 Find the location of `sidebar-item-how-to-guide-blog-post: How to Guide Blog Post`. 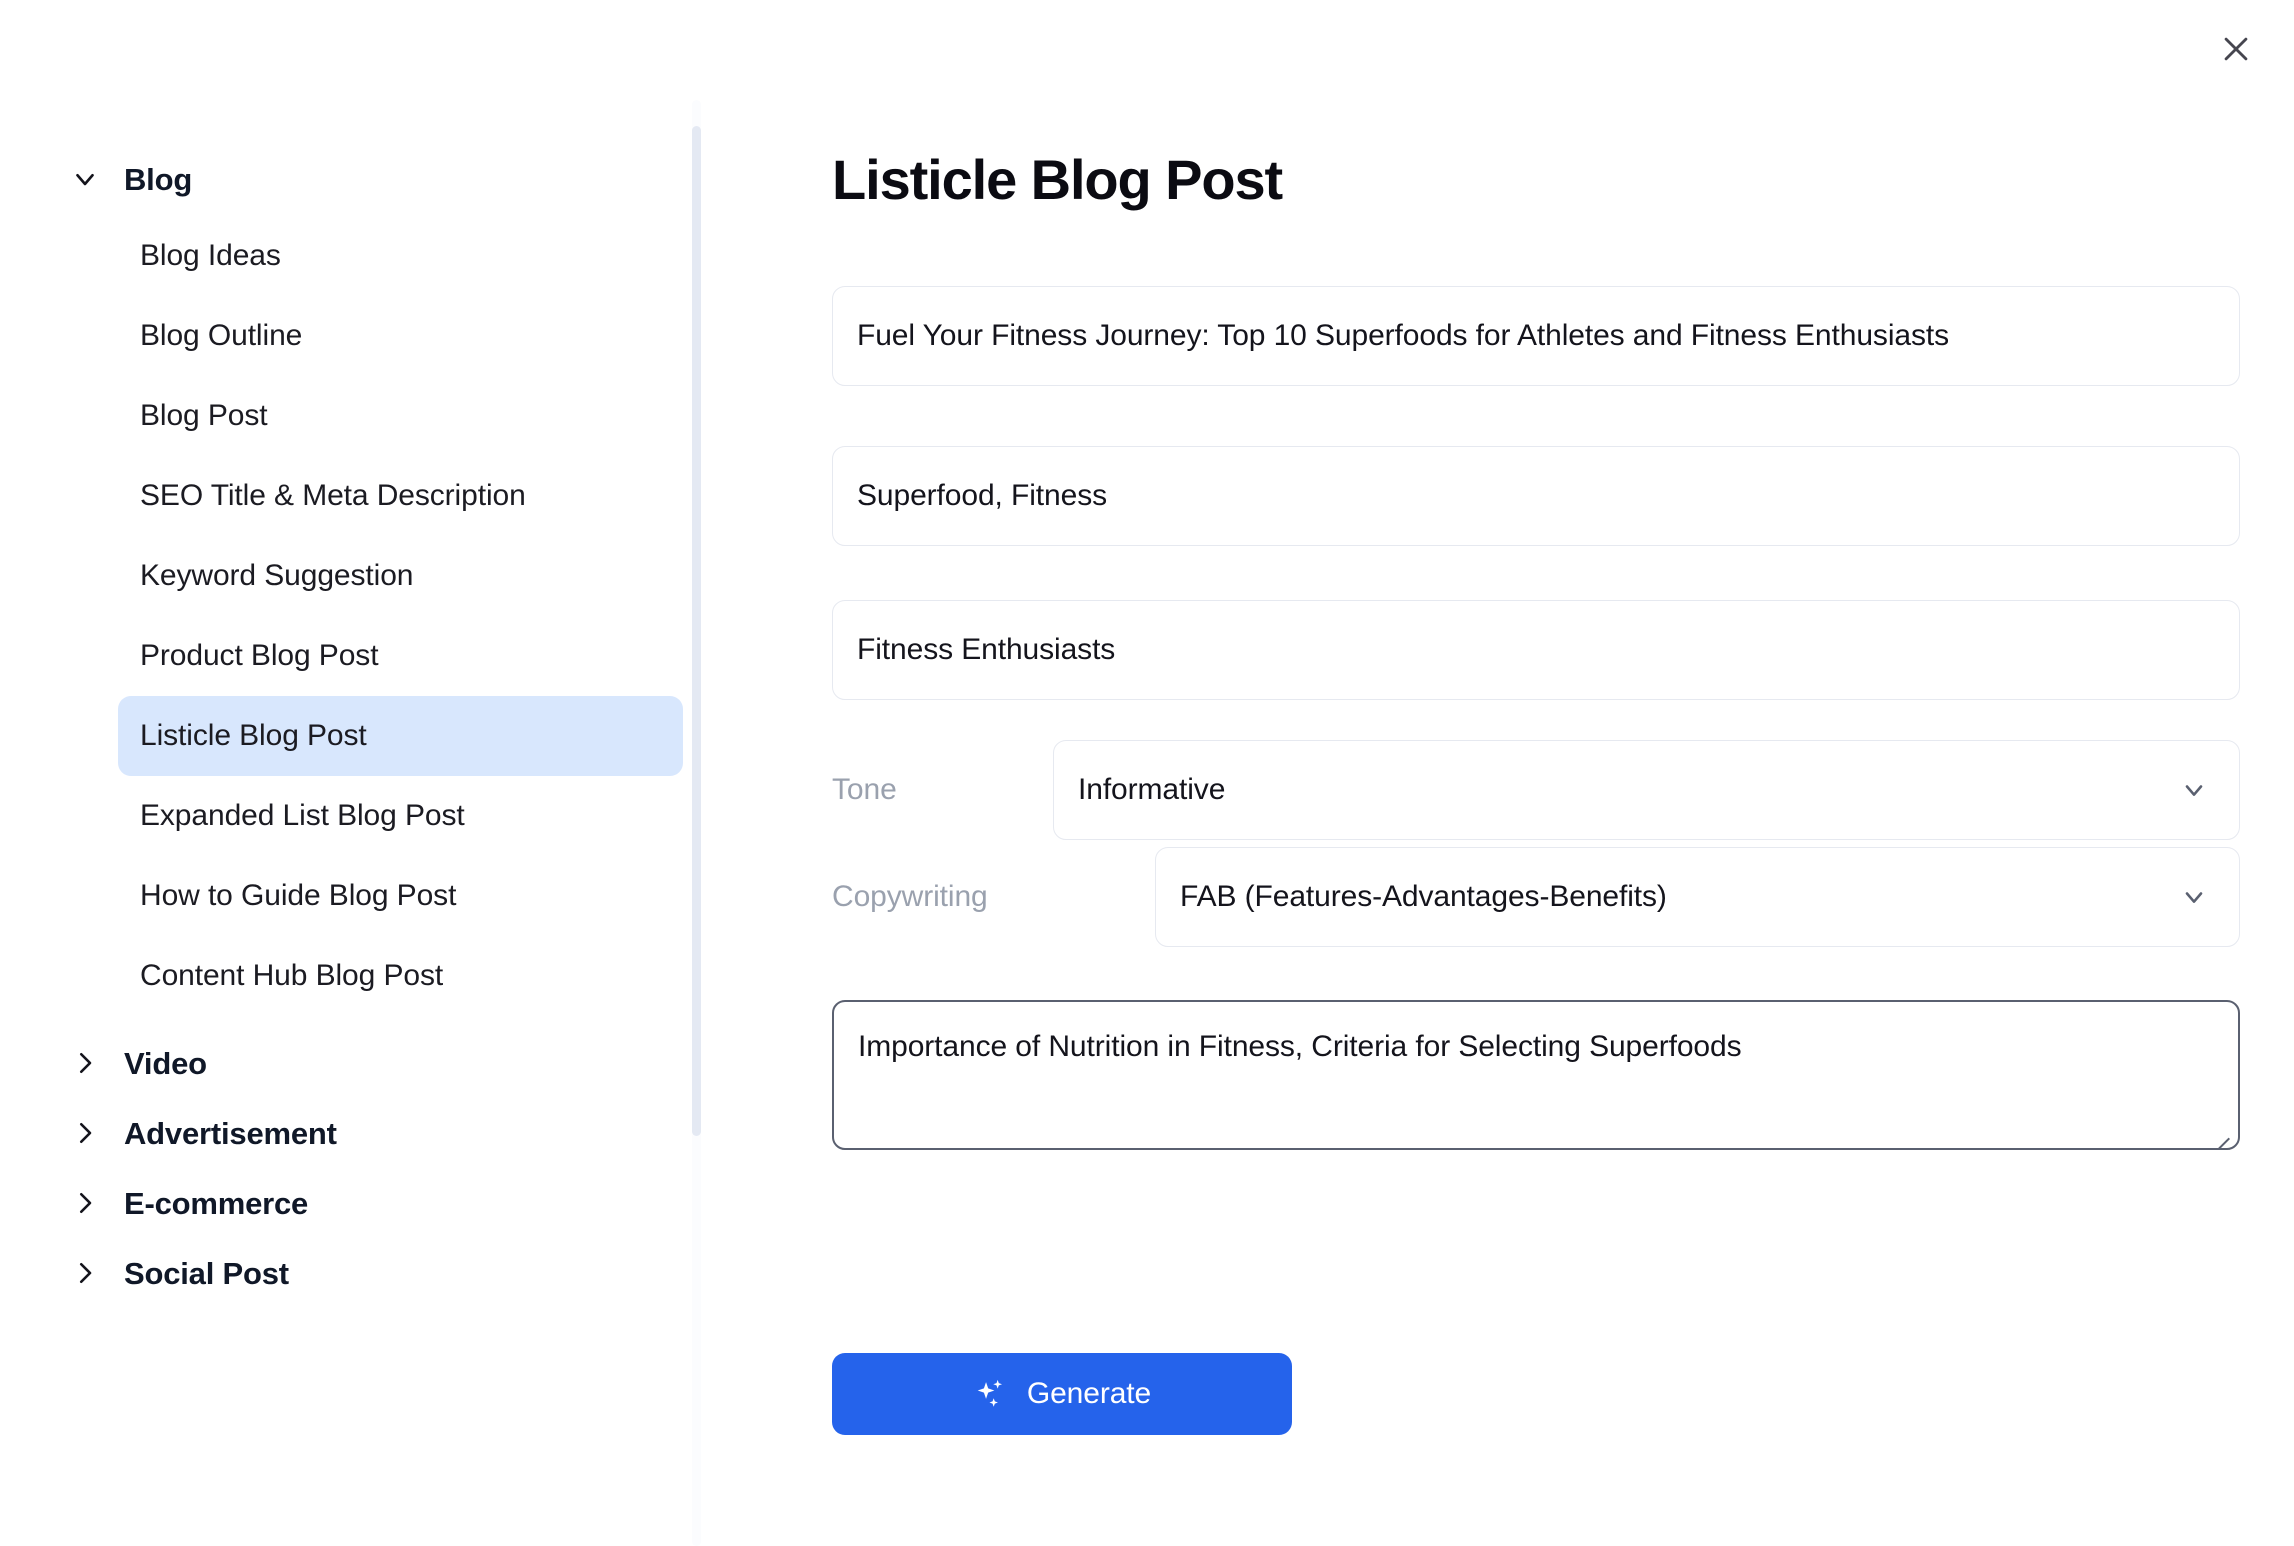

sidebar-item-how-to-guide-blog-post: How to Guide Blog Post is located at coordinates (400, 896).